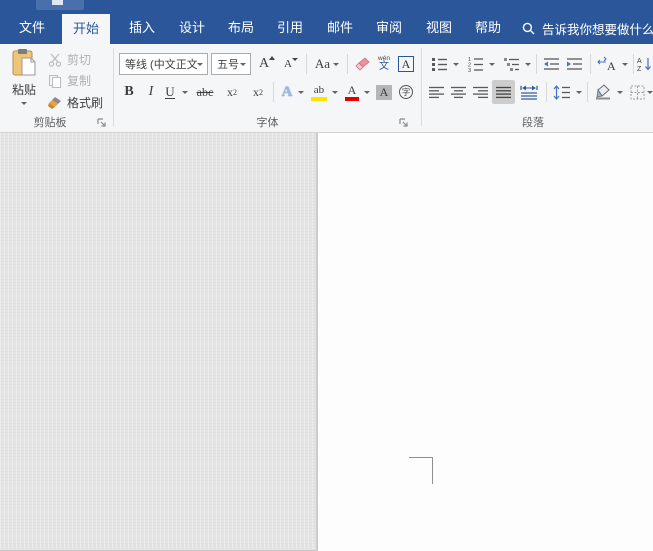 The height and width of the screenshot is (551, 653). I want to click on align-left-button, so click(437, 92).